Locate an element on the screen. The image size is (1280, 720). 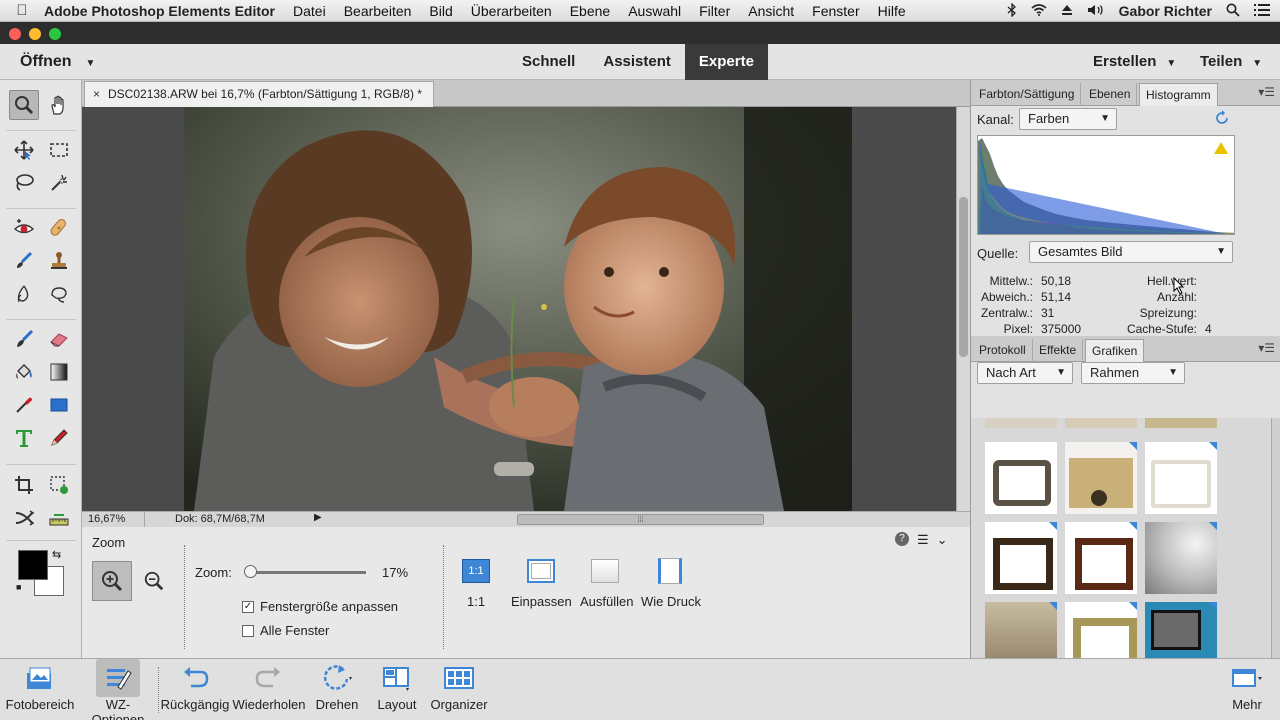
bottom-panel-menu-icon: ▾☰ is located at coordinates (1266, 348).